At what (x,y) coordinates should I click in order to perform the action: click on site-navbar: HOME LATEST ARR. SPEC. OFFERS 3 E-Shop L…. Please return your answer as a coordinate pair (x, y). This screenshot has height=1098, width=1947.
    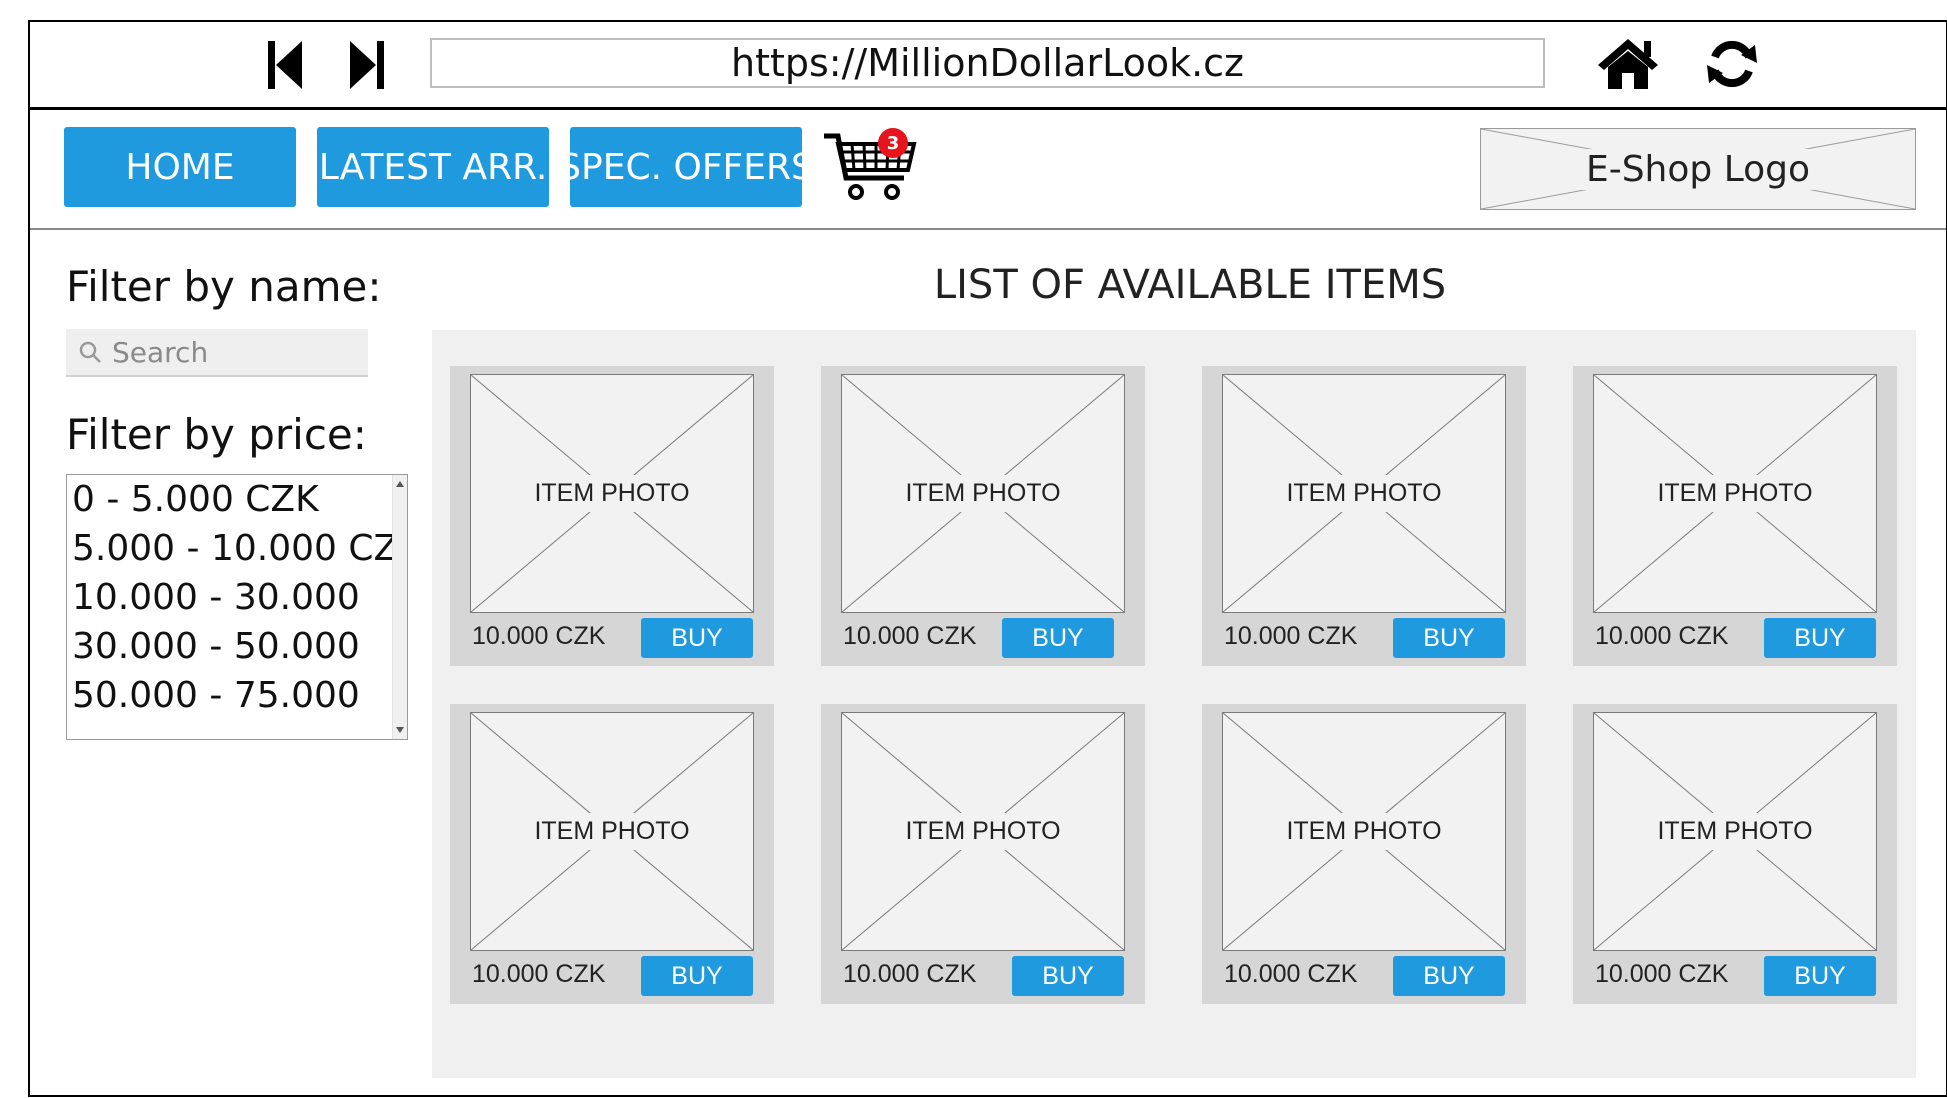
    Looking at the image, I should click on (988, 170).